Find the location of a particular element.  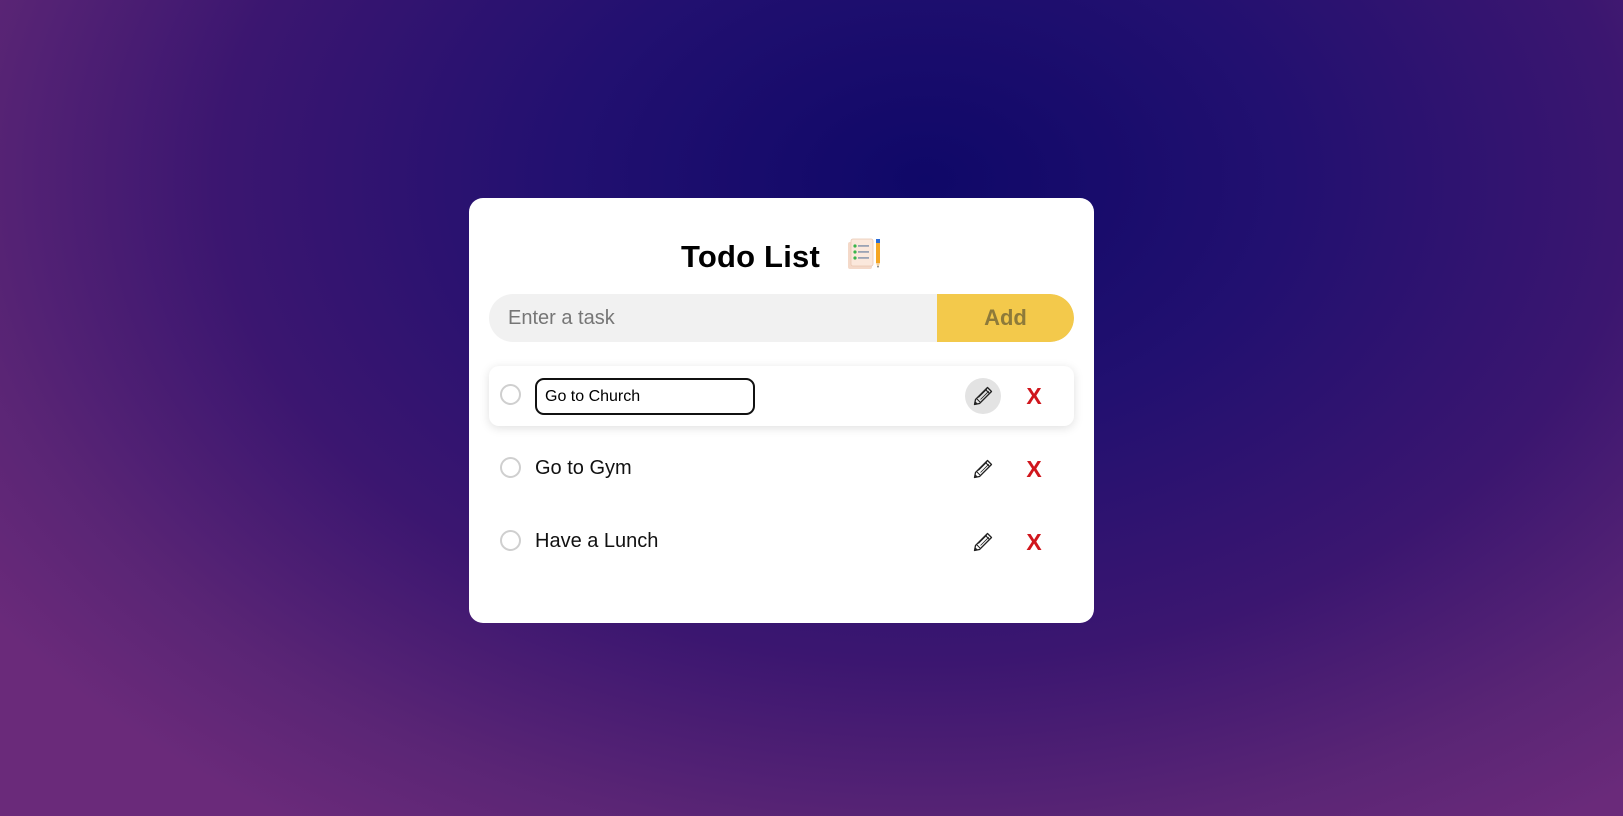

header: Todo List is located at coordinates (781, 257).